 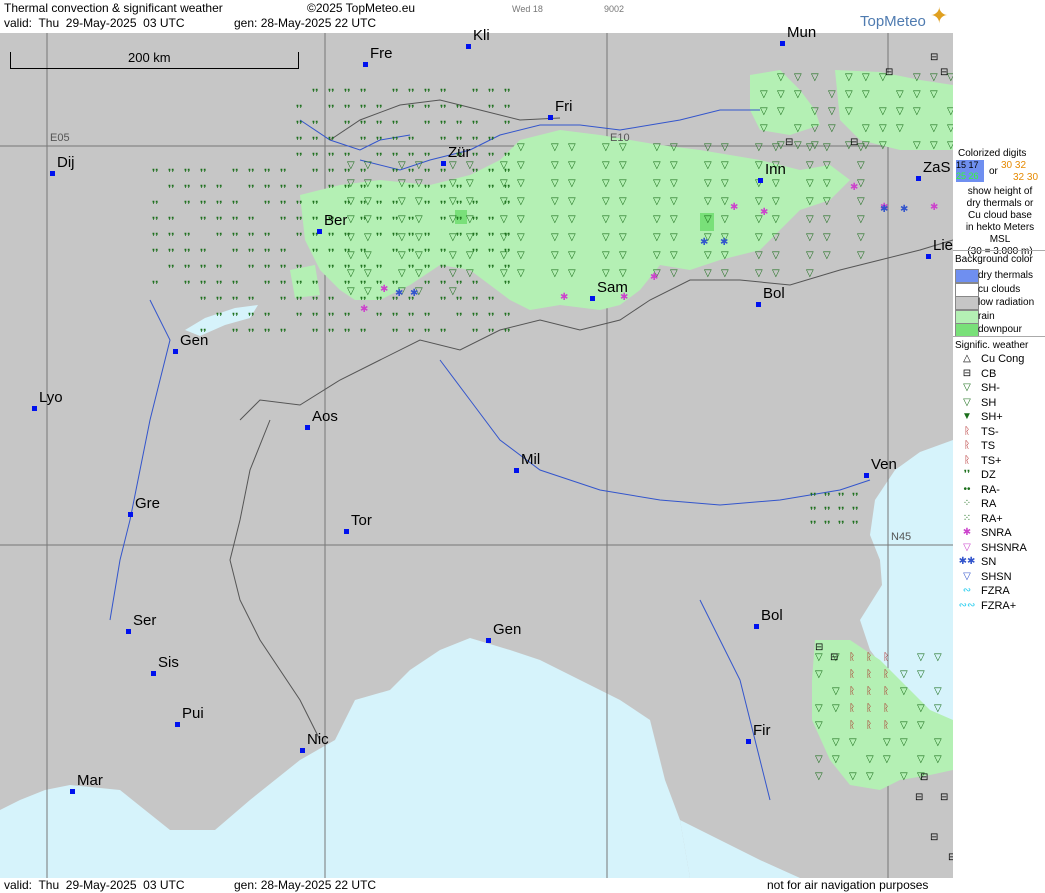 What do you see at coordinates (1006, 275) in the screenshot?
I see `background-label: dry thermals` at bounding box center [1006, 275].